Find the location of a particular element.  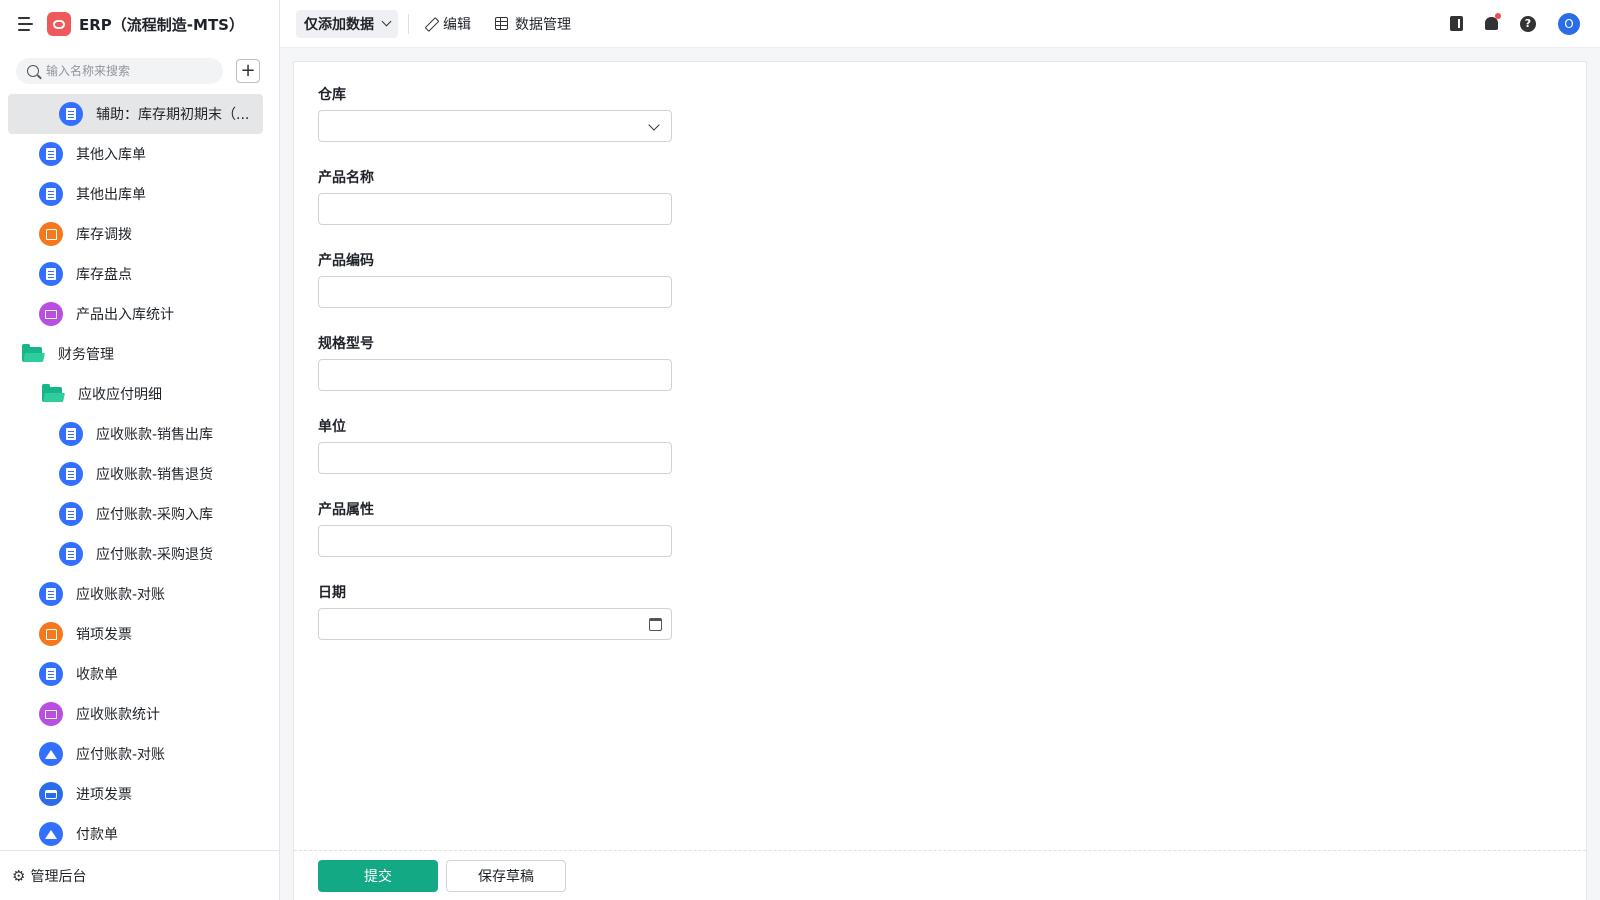

field-label: 产品名称 is located at coordinates (346, 178).